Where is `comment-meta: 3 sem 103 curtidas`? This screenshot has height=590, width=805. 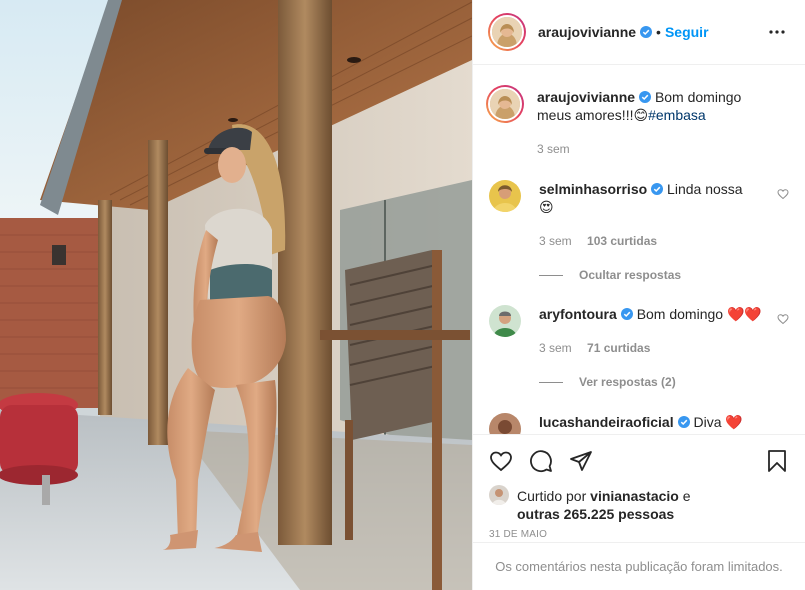 comment-meta: 3 sem 103 curtidas is located at coordinates (652, 241).